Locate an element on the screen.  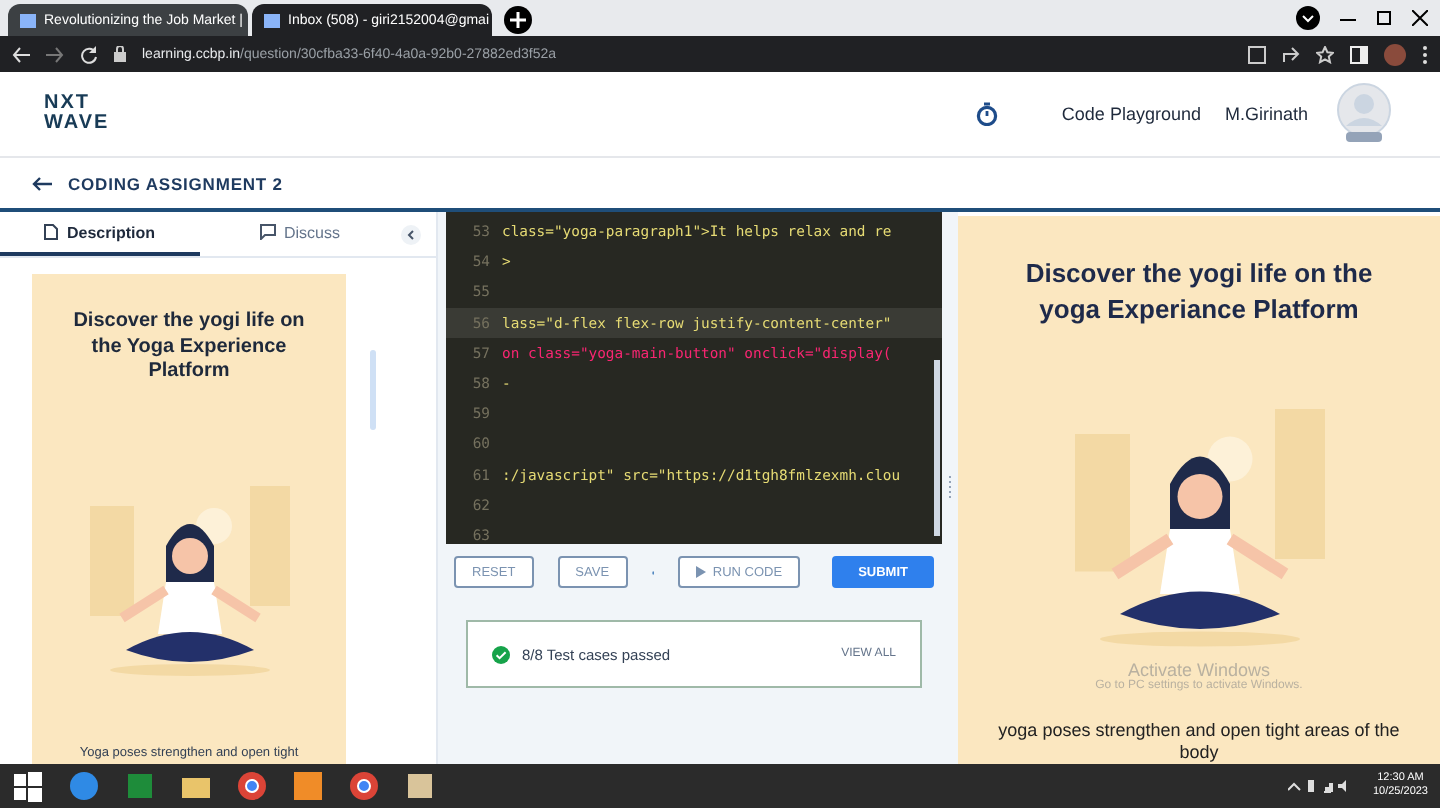
activation-notice: Activate Windows is located at coordinates (1198, 669).